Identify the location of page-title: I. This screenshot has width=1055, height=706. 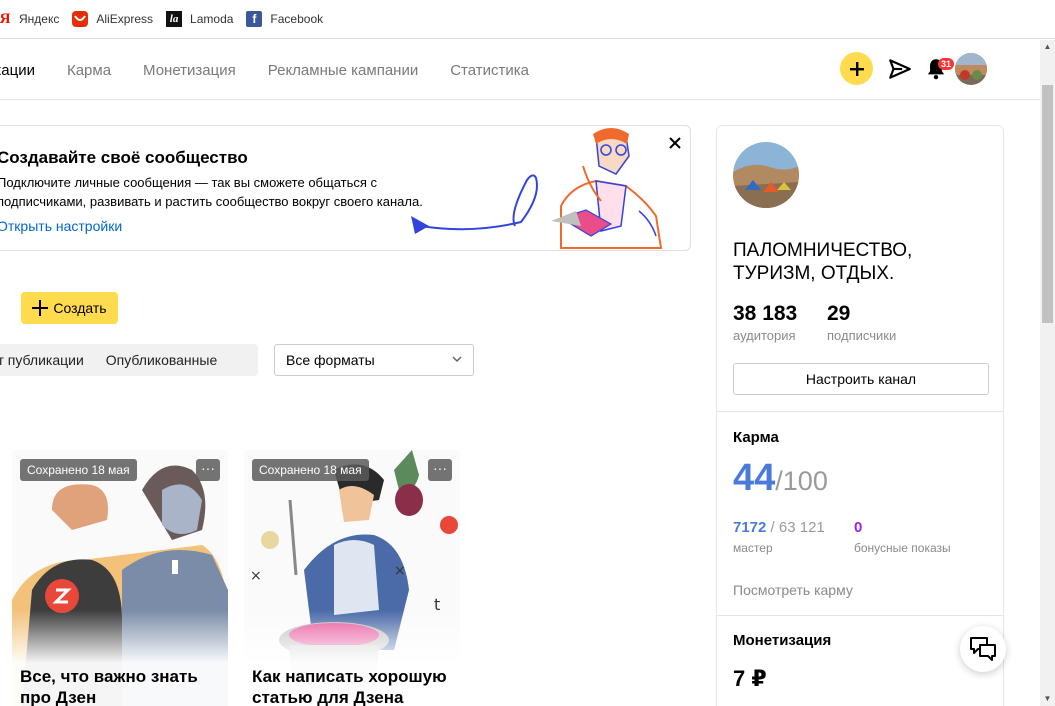
(0, 309).